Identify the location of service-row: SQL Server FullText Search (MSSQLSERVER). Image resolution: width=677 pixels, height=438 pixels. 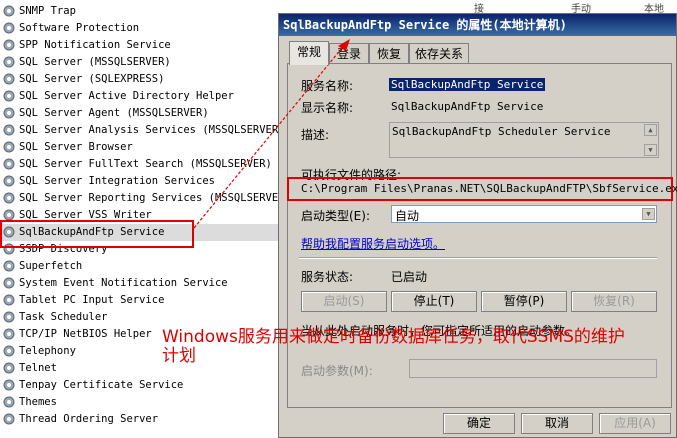
(140, 164).